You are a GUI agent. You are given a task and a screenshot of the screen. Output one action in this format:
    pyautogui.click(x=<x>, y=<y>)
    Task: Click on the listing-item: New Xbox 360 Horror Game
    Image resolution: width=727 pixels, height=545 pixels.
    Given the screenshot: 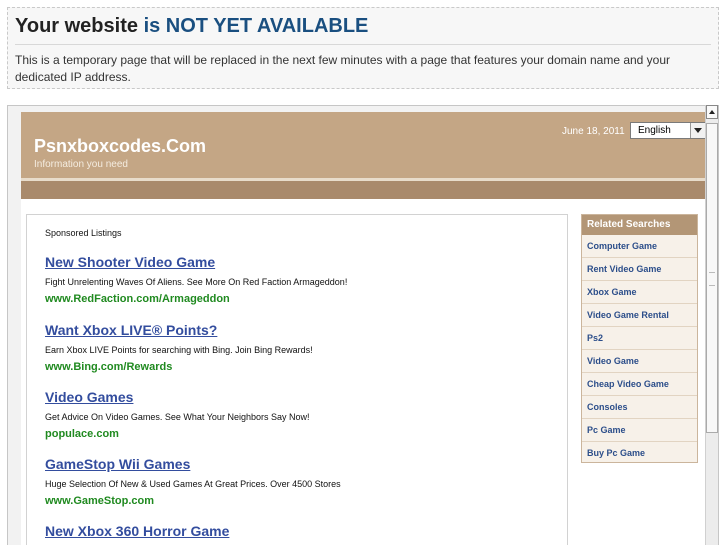 What is the action you would take?
    pyautogui.click(x=305, y=531)
    